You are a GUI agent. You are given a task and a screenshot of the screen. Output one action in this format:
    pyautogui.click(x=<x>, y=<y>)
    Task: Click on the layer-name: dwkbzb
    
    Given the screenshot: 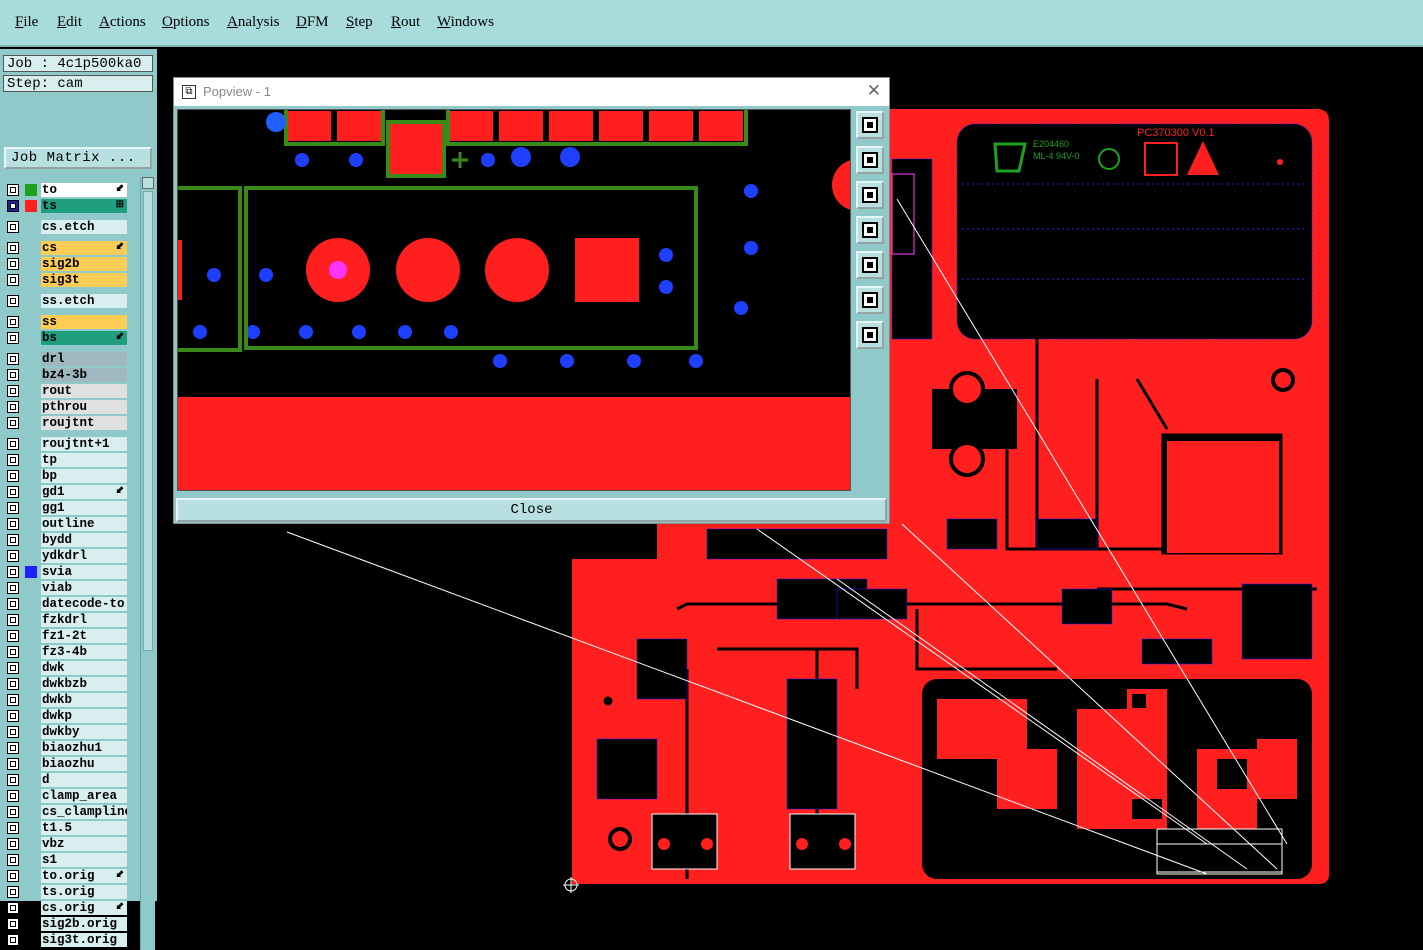 What is the action you would take?
    pyautogui.click(x=84, y=684)
    